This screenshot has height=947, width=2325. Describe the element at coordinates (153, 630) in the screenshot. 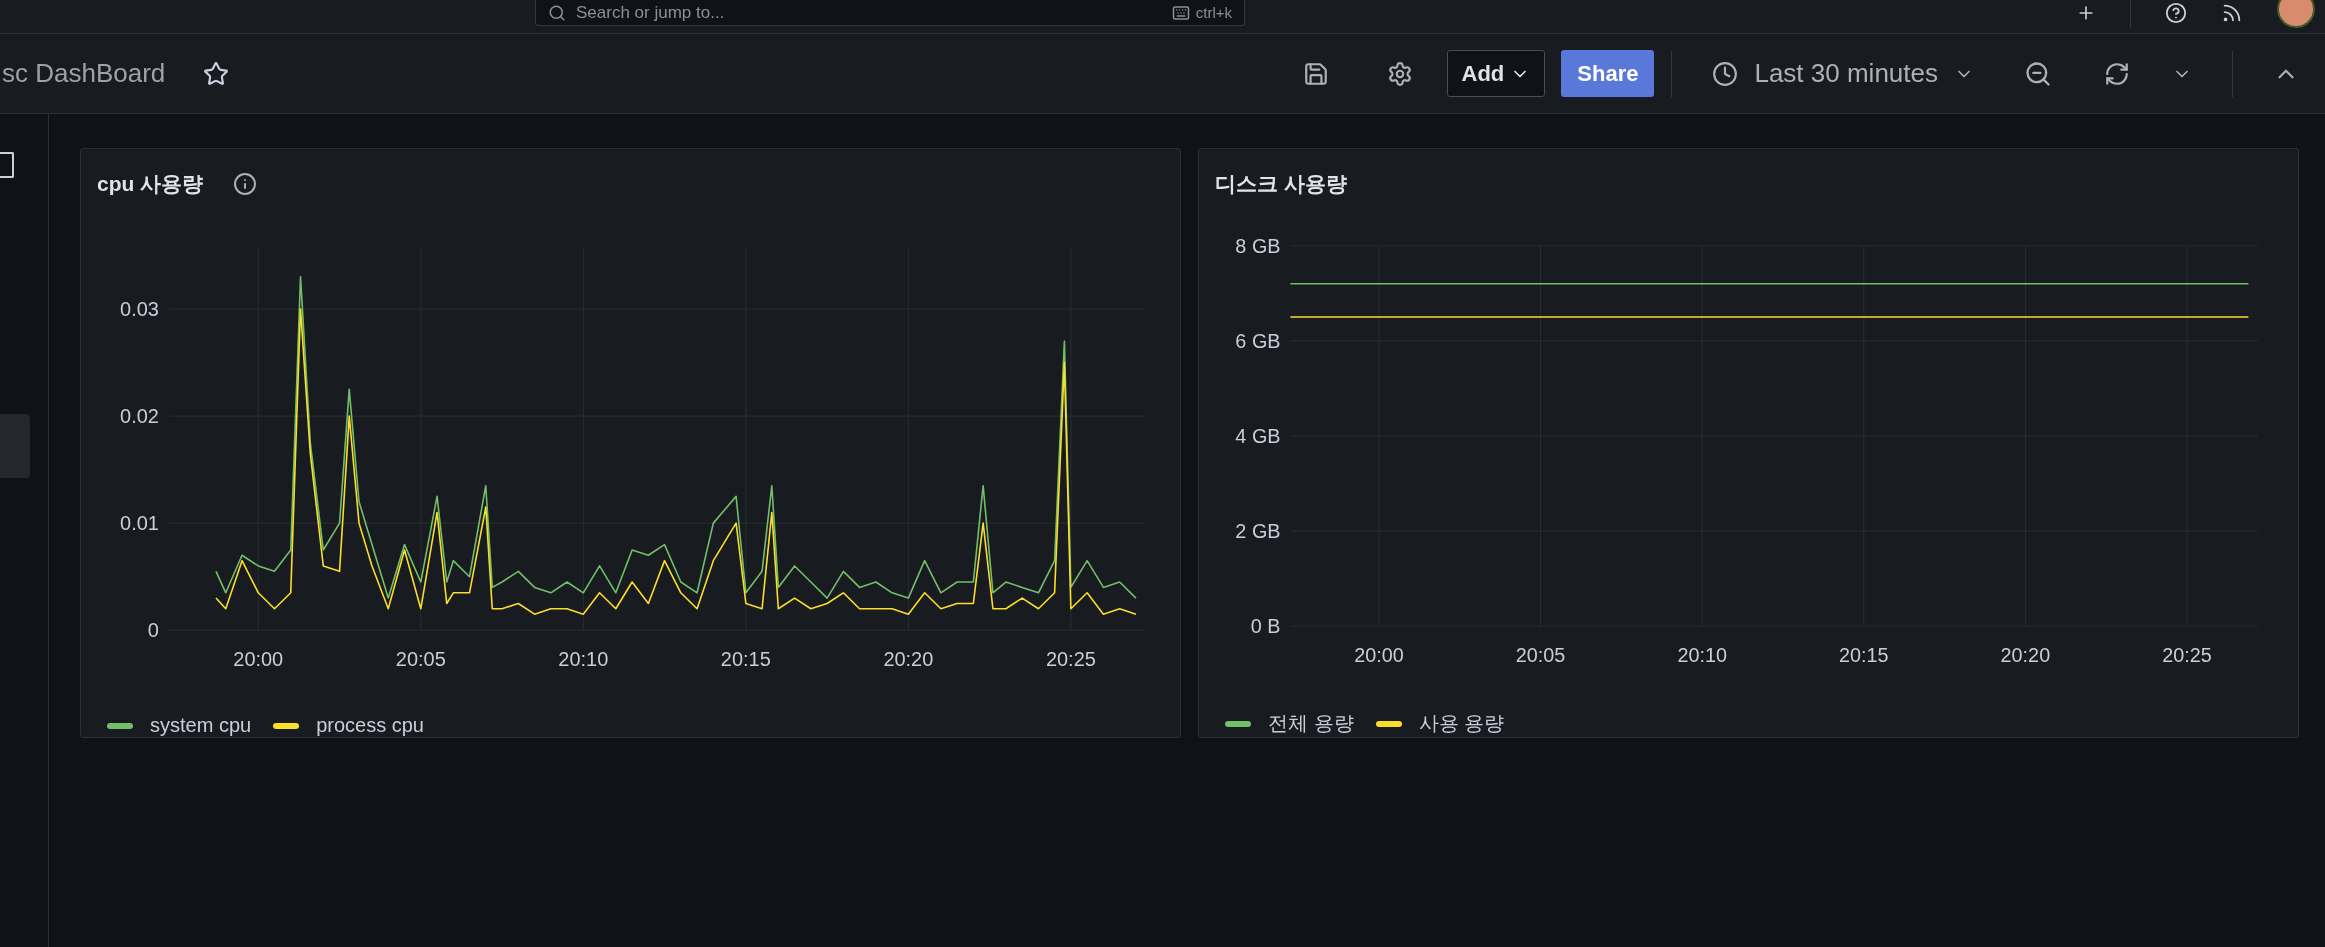

I see `axis-label: 0` at that location.